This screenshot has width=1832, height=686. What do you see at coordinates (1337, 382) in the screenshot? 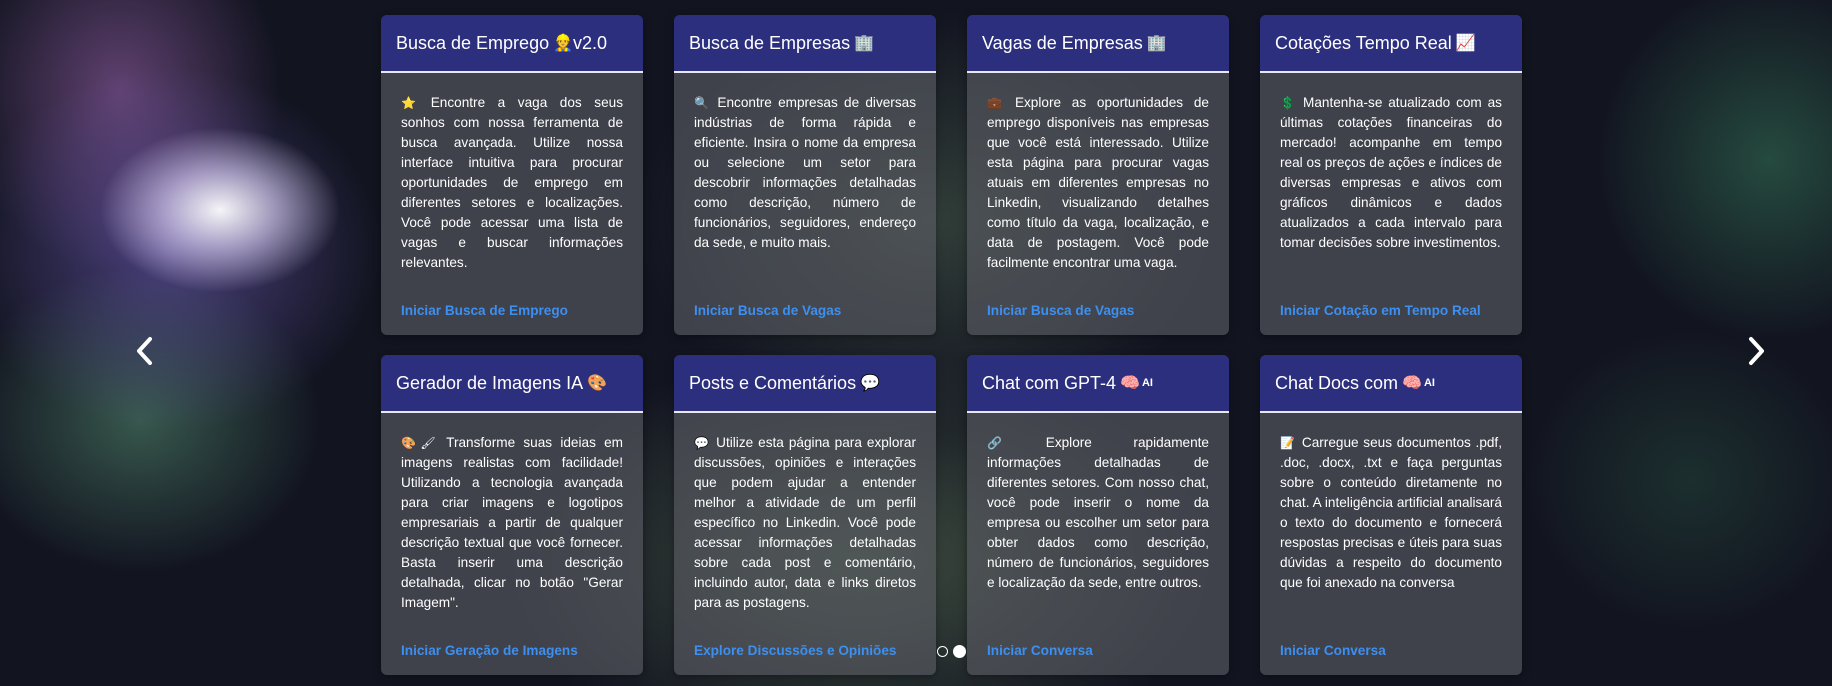
I see `card-title: Chat Docs com` at bounding box center [1337, 382].